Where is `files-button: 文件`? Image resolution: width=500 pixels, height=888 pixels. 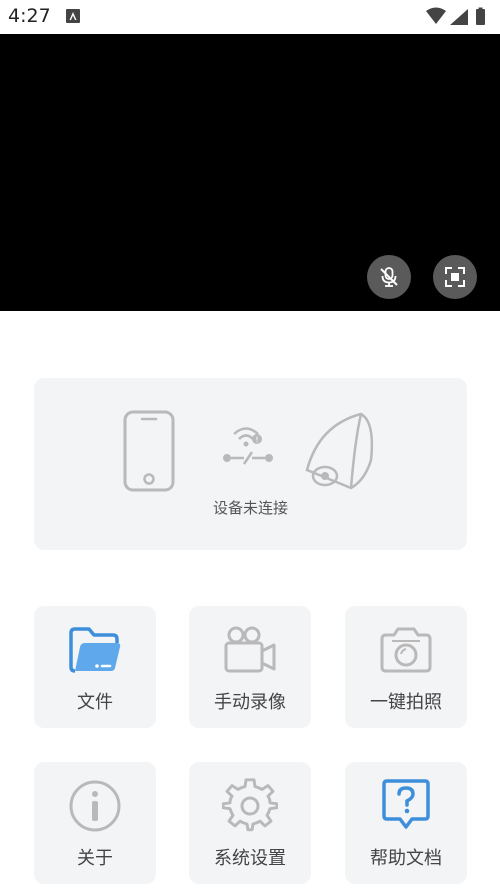
files-button: 文件 is located at coordinates (95, 667).